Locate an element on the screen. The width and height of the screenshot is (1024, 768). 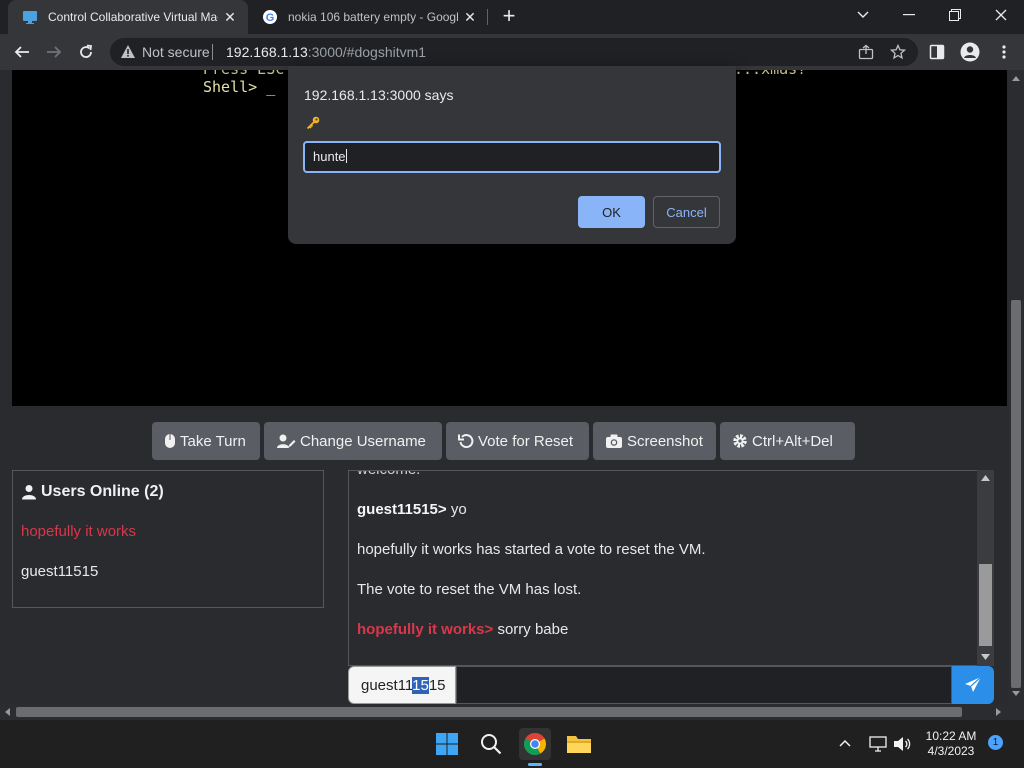
svg-text: G is located at coordinates (270, 18).